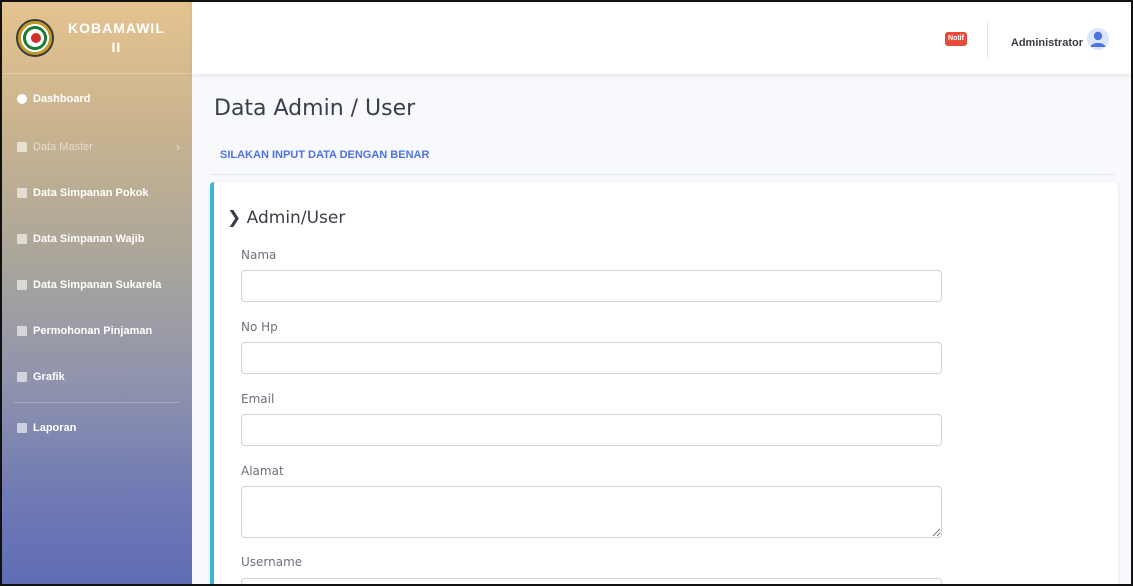  I want to click on notif-badge: Notif, so click(956, 39).